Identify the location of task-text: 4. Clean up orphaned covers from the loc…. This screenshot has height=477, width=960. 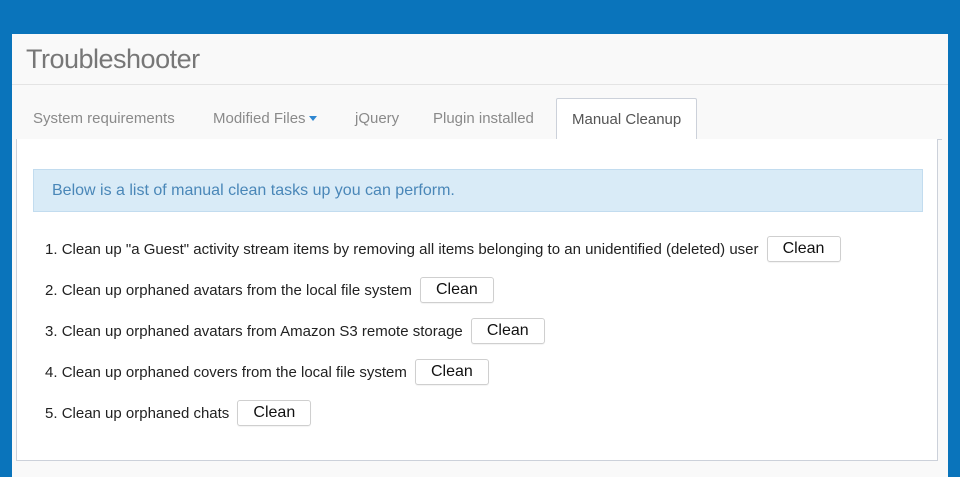
(226, 370).